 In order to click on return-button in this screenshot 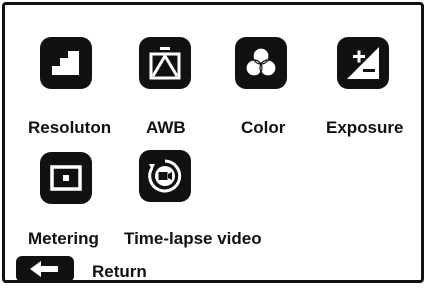, I will do `click(45, 269)`.